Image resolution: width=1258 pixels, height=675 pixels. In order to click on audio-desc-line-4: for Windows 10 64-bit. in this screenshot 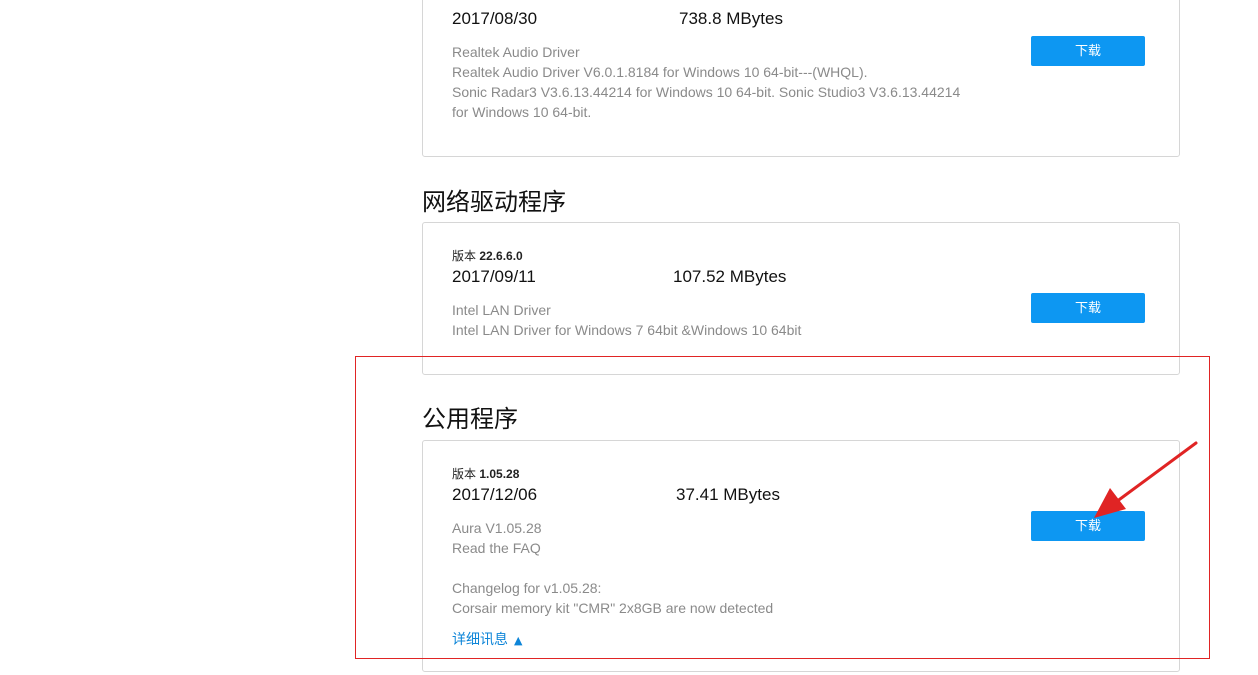, I will do `click(522, 112)`.